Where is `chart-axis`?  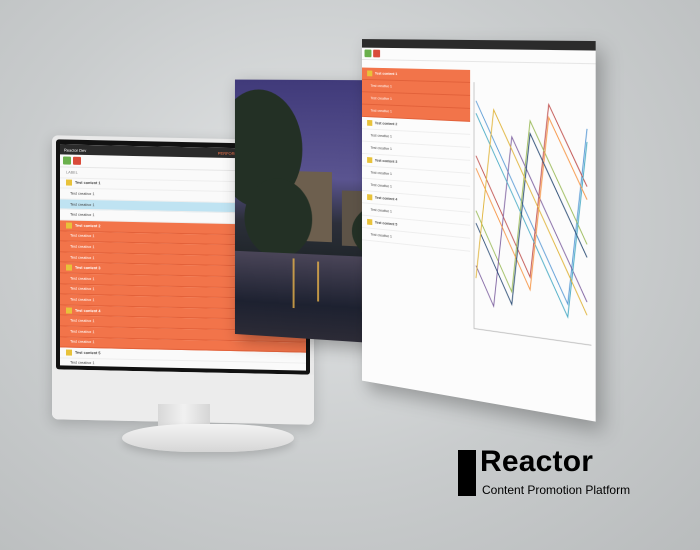 chart-axis is located at coordinates (532, 213).